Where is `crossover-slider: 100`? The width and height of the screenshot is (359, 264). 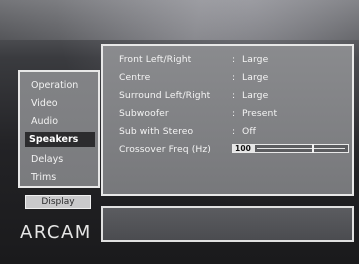 crossover-slider: 100 is located at coordinates (290, 148).